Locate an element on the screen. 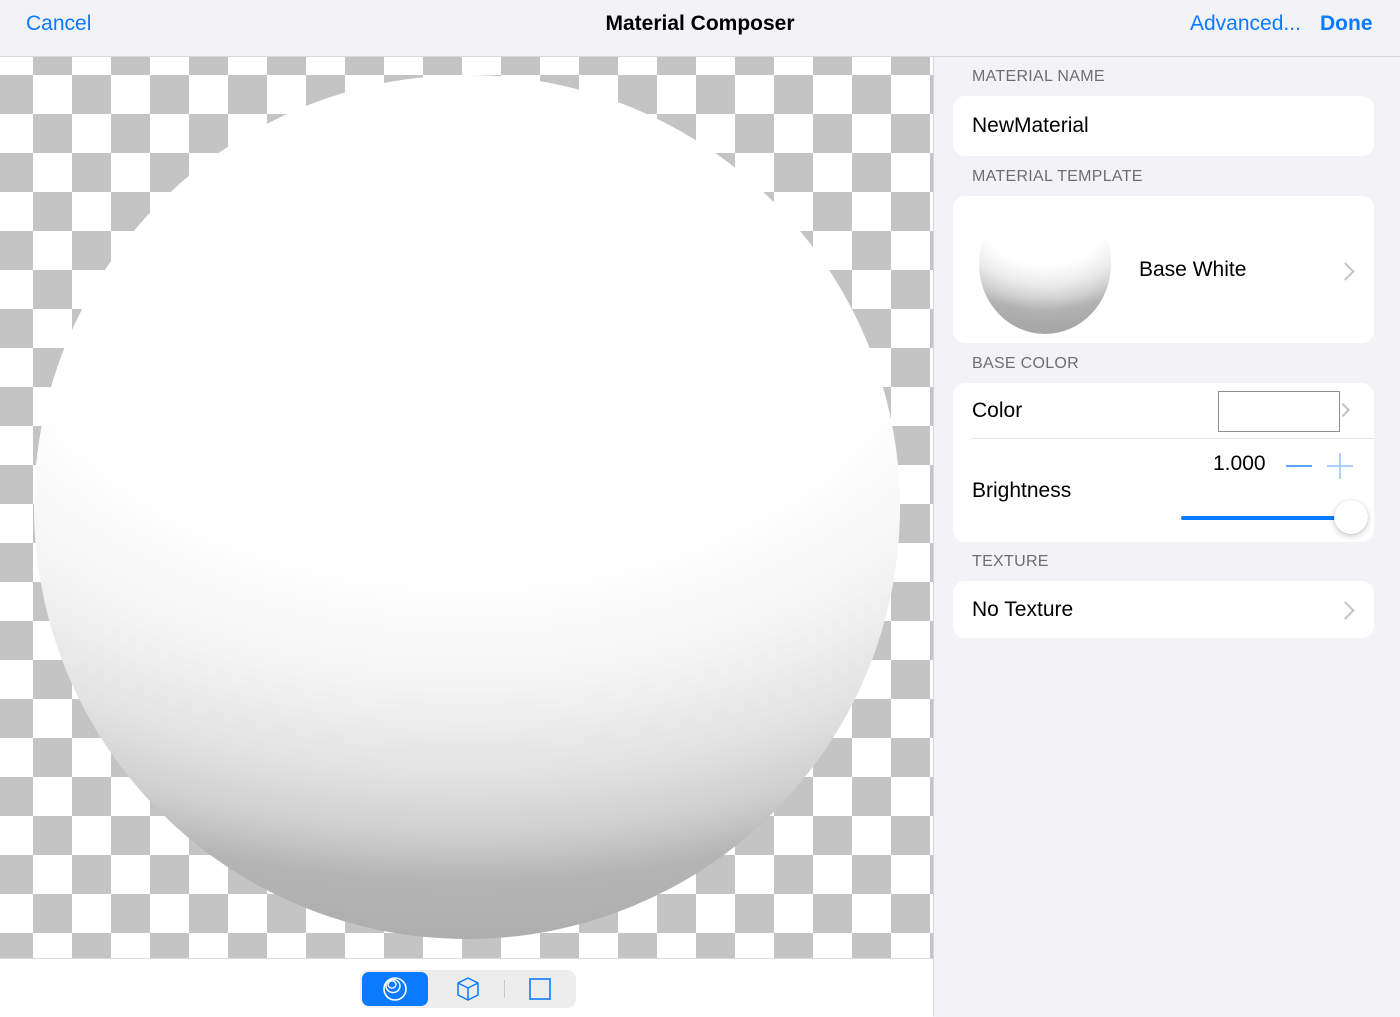 The image size is (1400, 1017). brightness-label: Brightness is located at coordinates (1022, 490).